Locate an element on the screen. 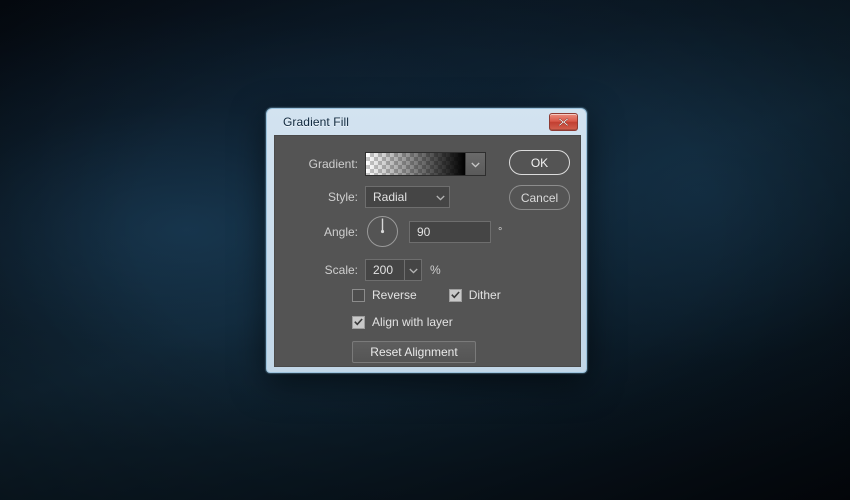  reverse-label: Reverse is located at coordinates (394, 295).